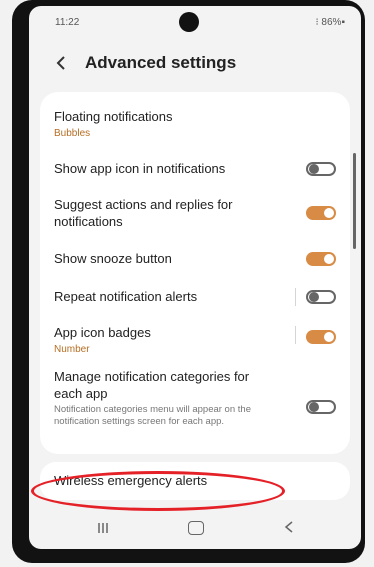  I want to click on home-icon, so click(196, 528).